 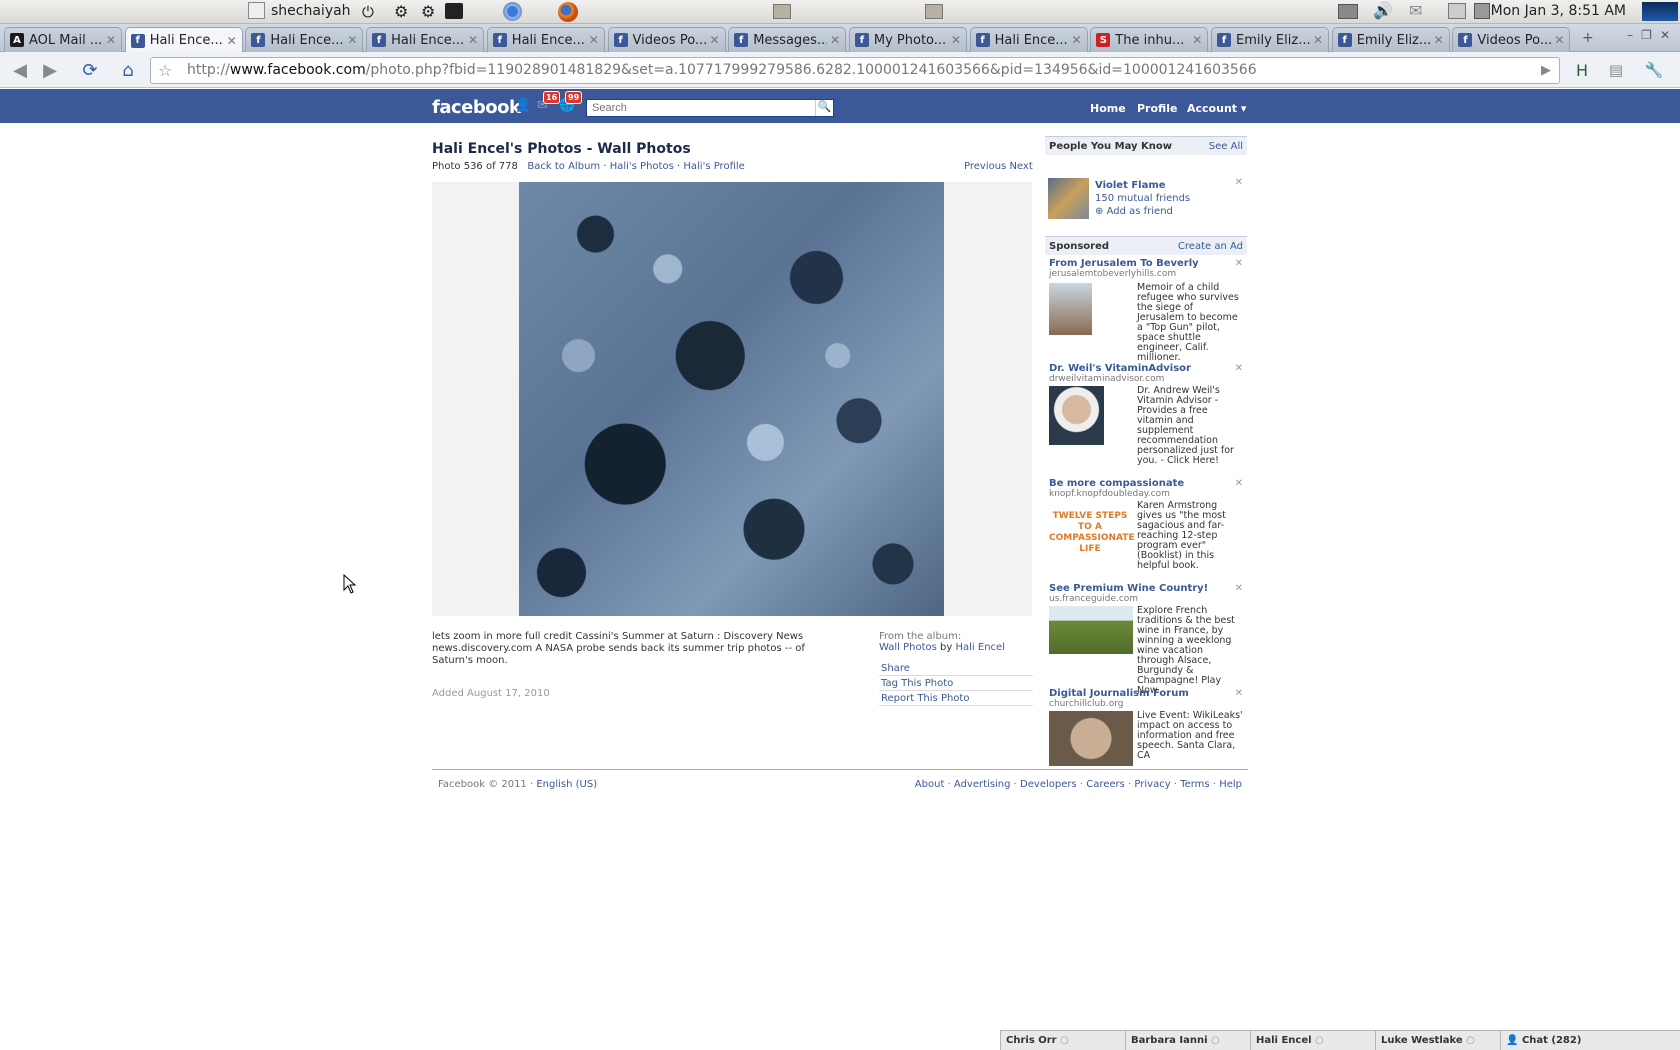 What do you see at coordinates (1660, 11) in the screenshot?
I see `system-monitor-icon` at bounding box center [1660, 11].